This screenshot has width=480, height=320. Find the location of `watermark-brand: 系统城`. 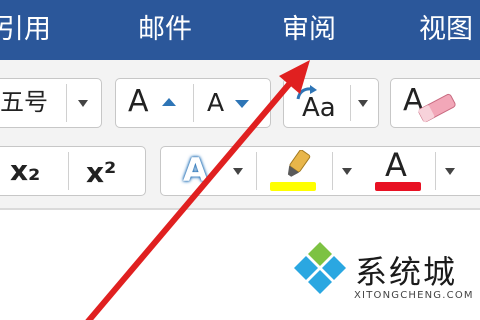

watermark-brand: 系统城 is located at coordinates (406, 272).